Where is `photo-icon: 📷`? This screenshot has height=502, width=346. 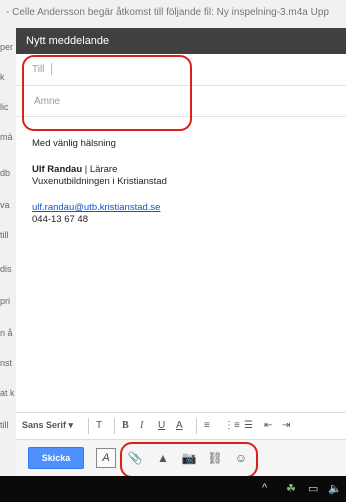
photo-icon: 📷 is located at coordinates (189, 458).